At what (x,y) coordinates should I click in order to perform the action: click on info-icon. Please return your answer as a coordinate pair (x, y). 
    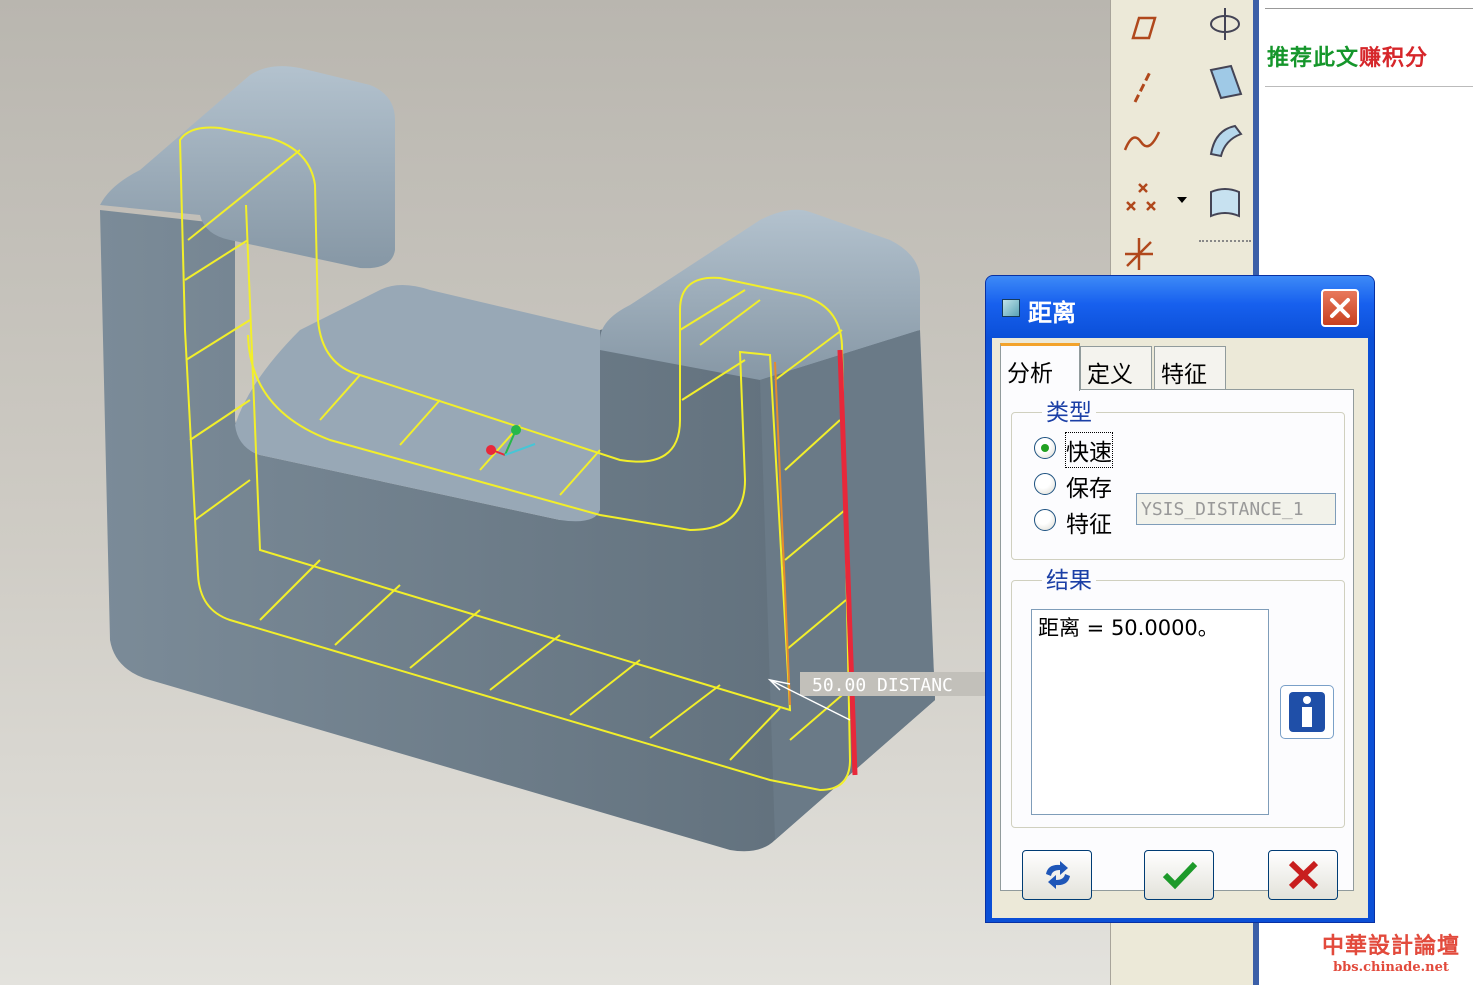
    Looking at the image, I should click on (1307, 712).